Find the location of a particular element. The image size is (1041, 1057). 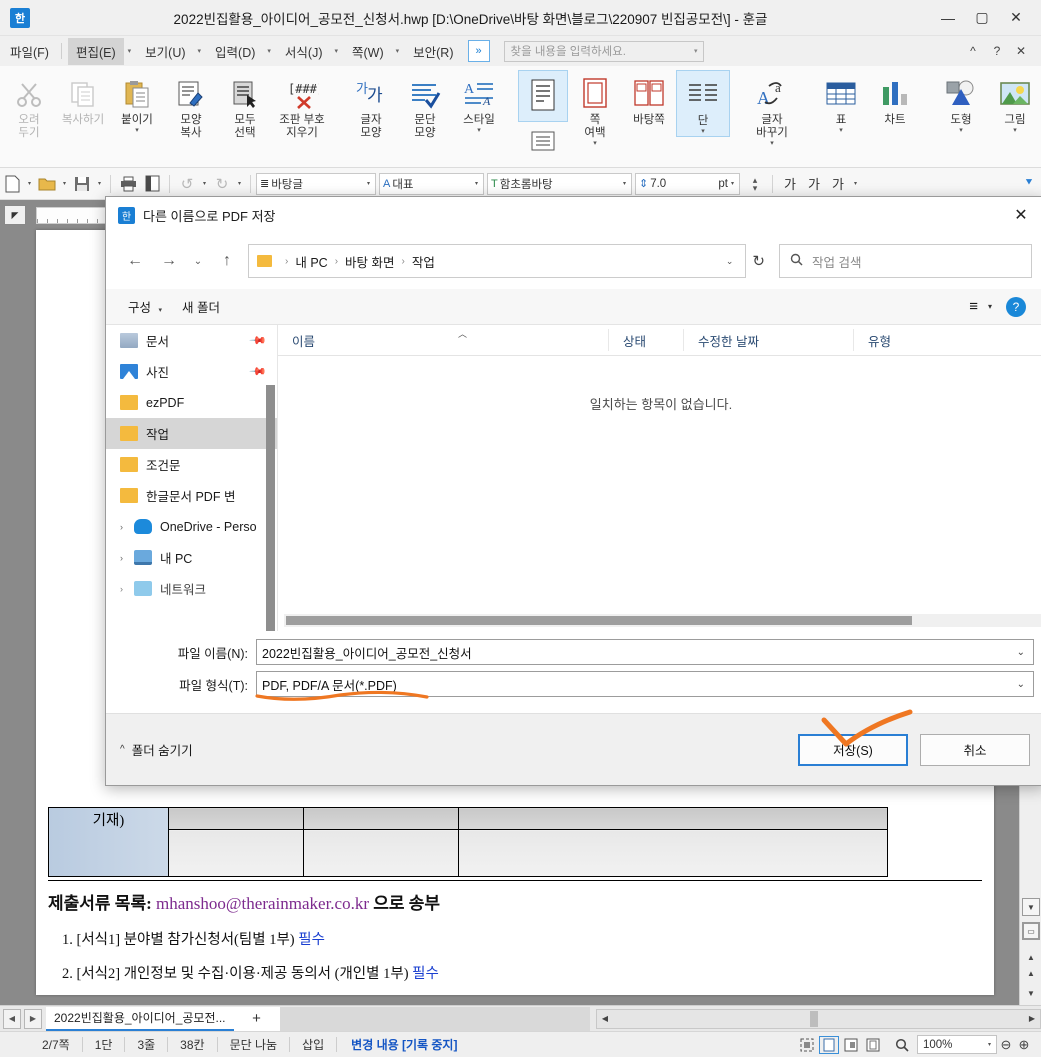

column-header-type: 유형 is located at coordinates (913, 340).